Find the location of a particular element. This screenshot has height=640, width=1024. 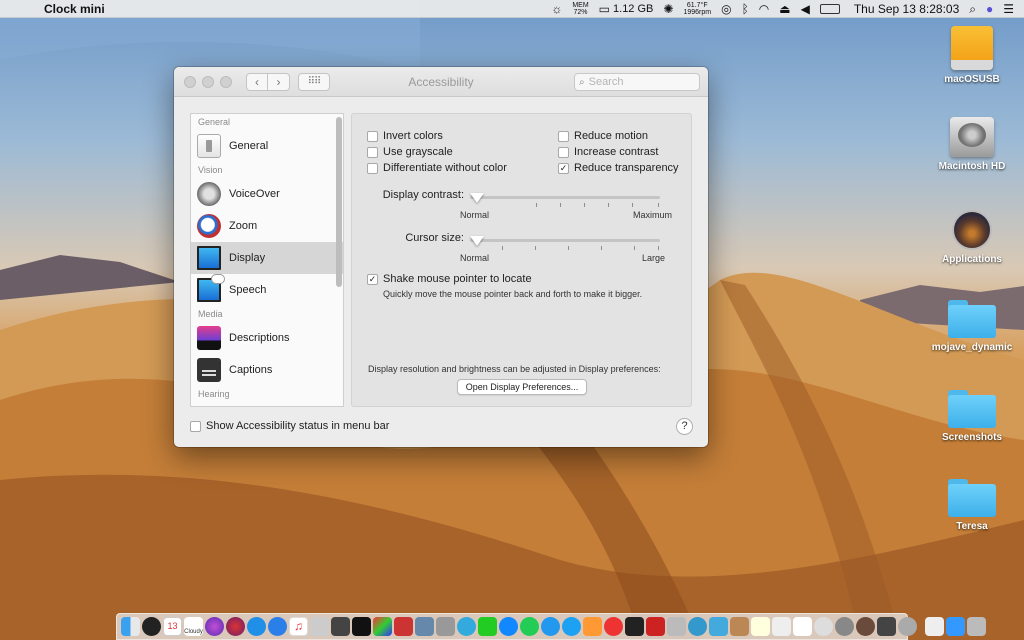

bluetooth-icon: ᛒ is located at coordinates (745, 9).